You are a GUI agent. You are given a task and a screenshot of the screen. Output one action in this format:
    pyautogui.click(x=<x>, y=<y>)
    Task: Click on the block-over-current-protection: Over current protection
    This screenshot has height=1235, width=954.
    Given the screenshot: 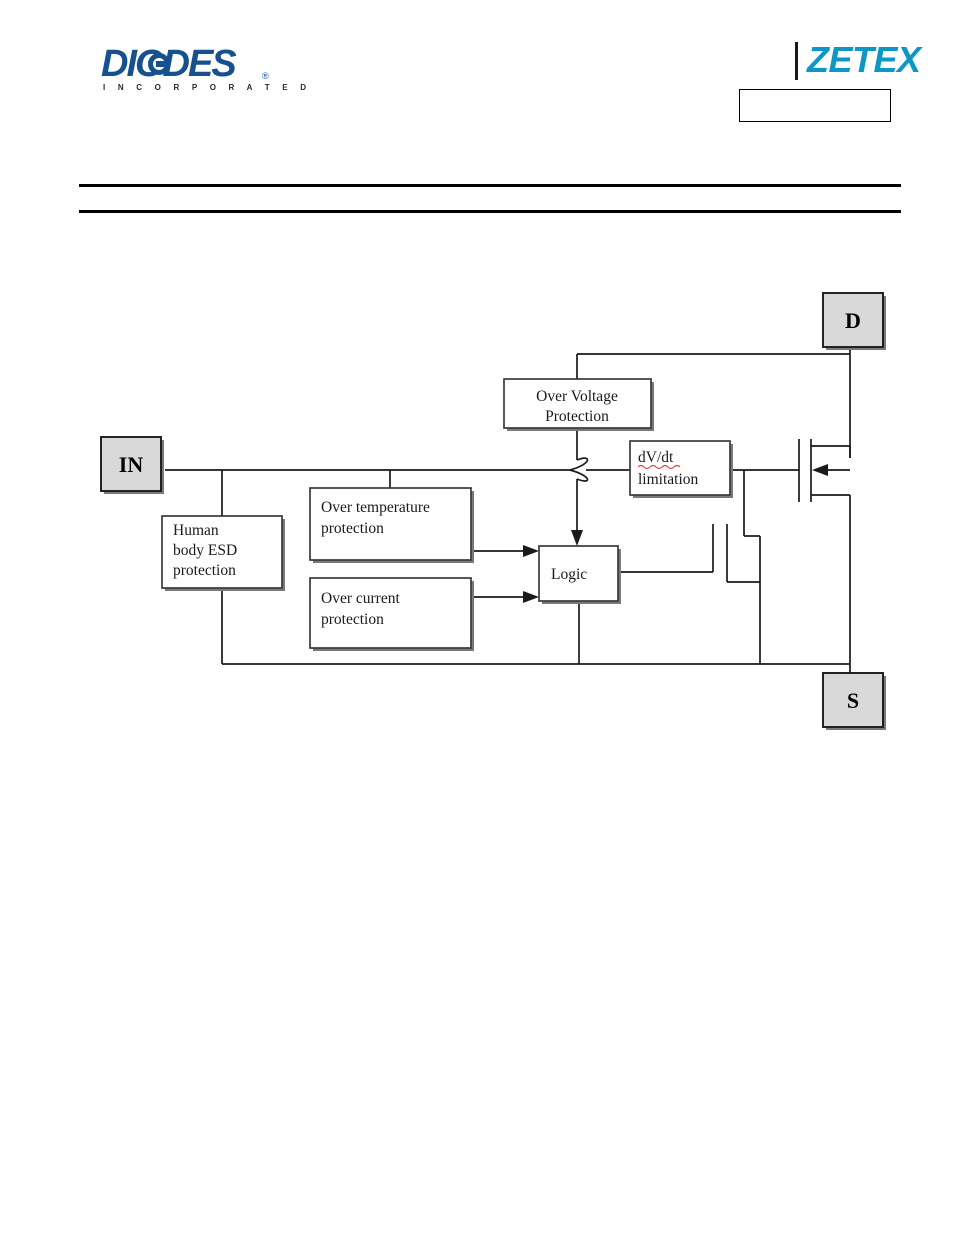 What is the action you would take?
    pyautogui.click(x=391, y=614)
    